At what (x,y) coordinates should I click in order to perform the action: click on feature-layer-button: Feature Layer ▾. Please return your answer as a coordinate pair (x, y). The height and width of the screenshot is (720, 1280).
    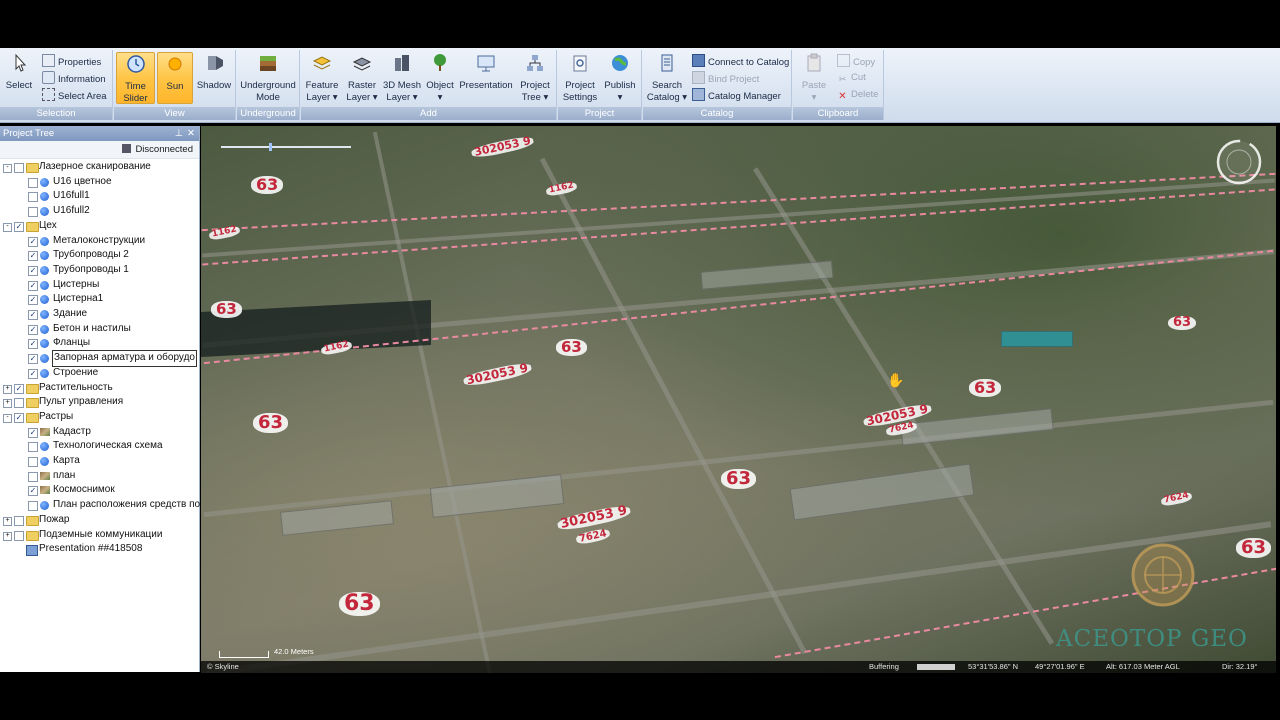
    Looking at the image, I should click on (322, 78).